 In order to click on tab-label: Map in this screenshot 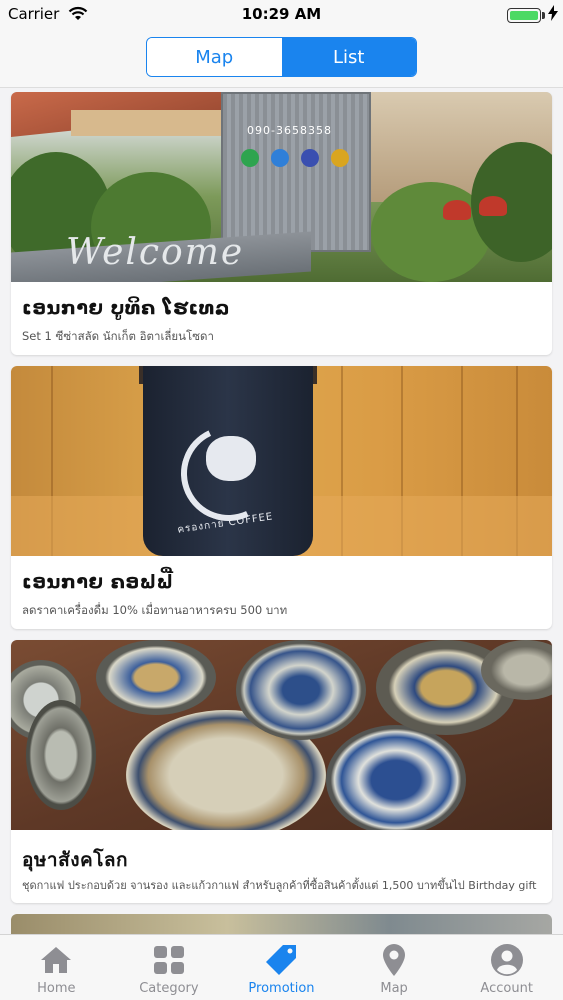, I will do `click(394, 988)`.